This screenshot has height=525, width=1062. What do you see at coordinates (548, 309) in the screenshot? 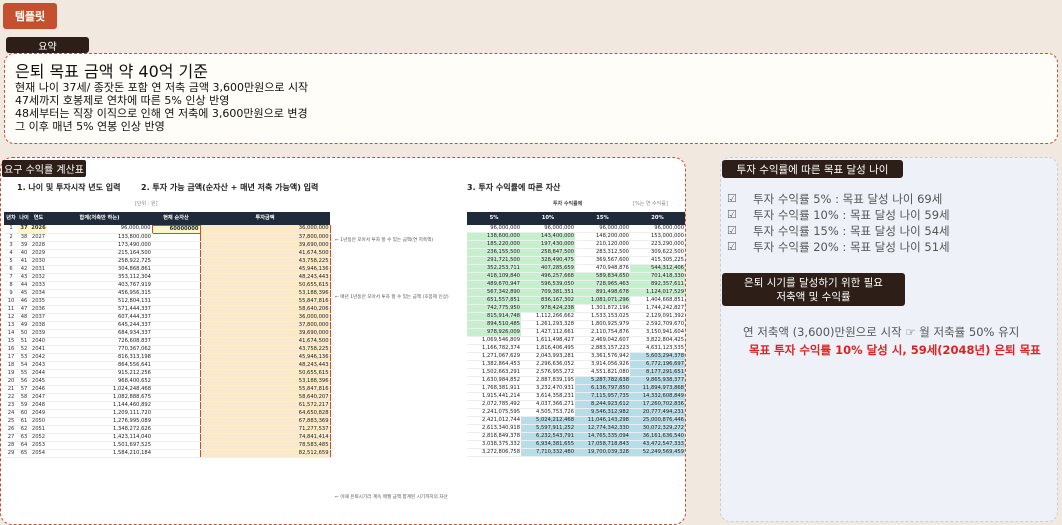
I see `table-cell: 978,424,238` at bounding box center [548, 309].